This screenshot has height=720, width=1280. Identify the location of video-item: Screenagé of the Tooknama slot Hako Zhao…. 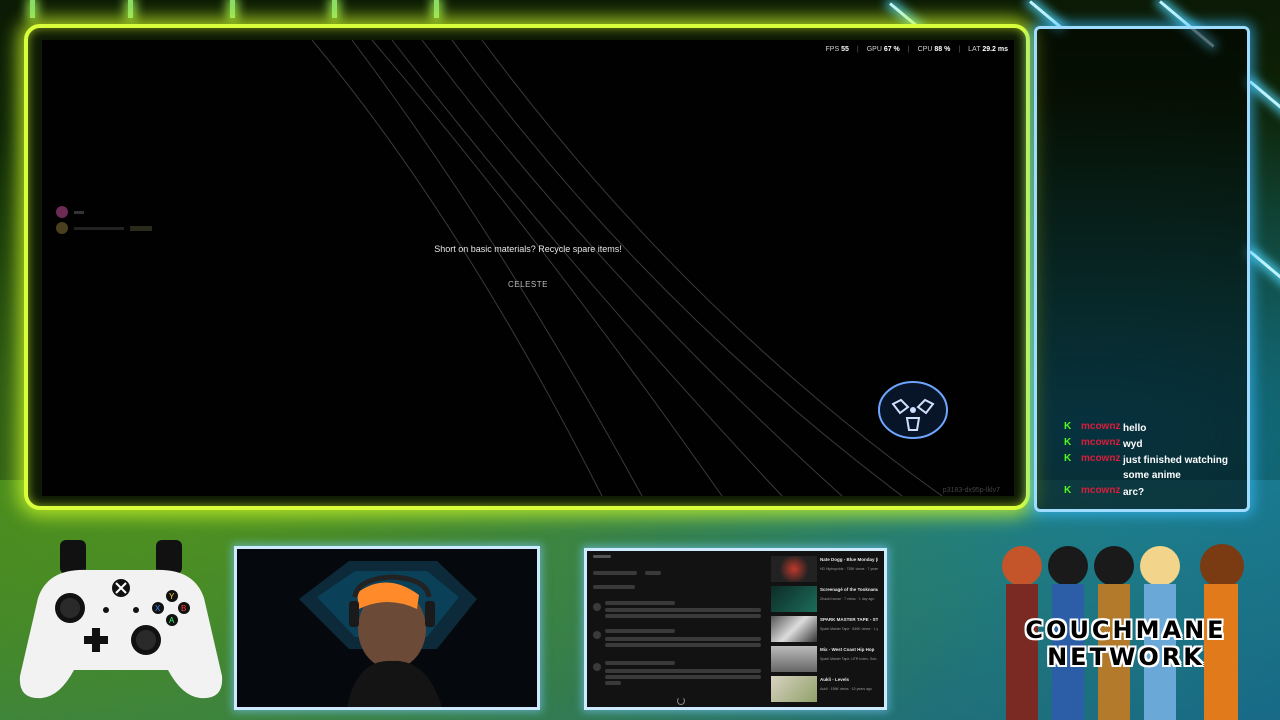
(827, 600).